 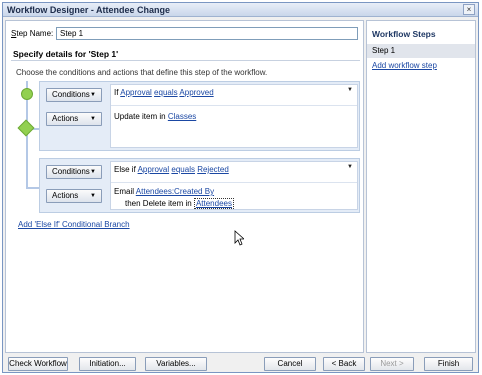 I want to click on next-button: Next >, so click(x=392, y=364).